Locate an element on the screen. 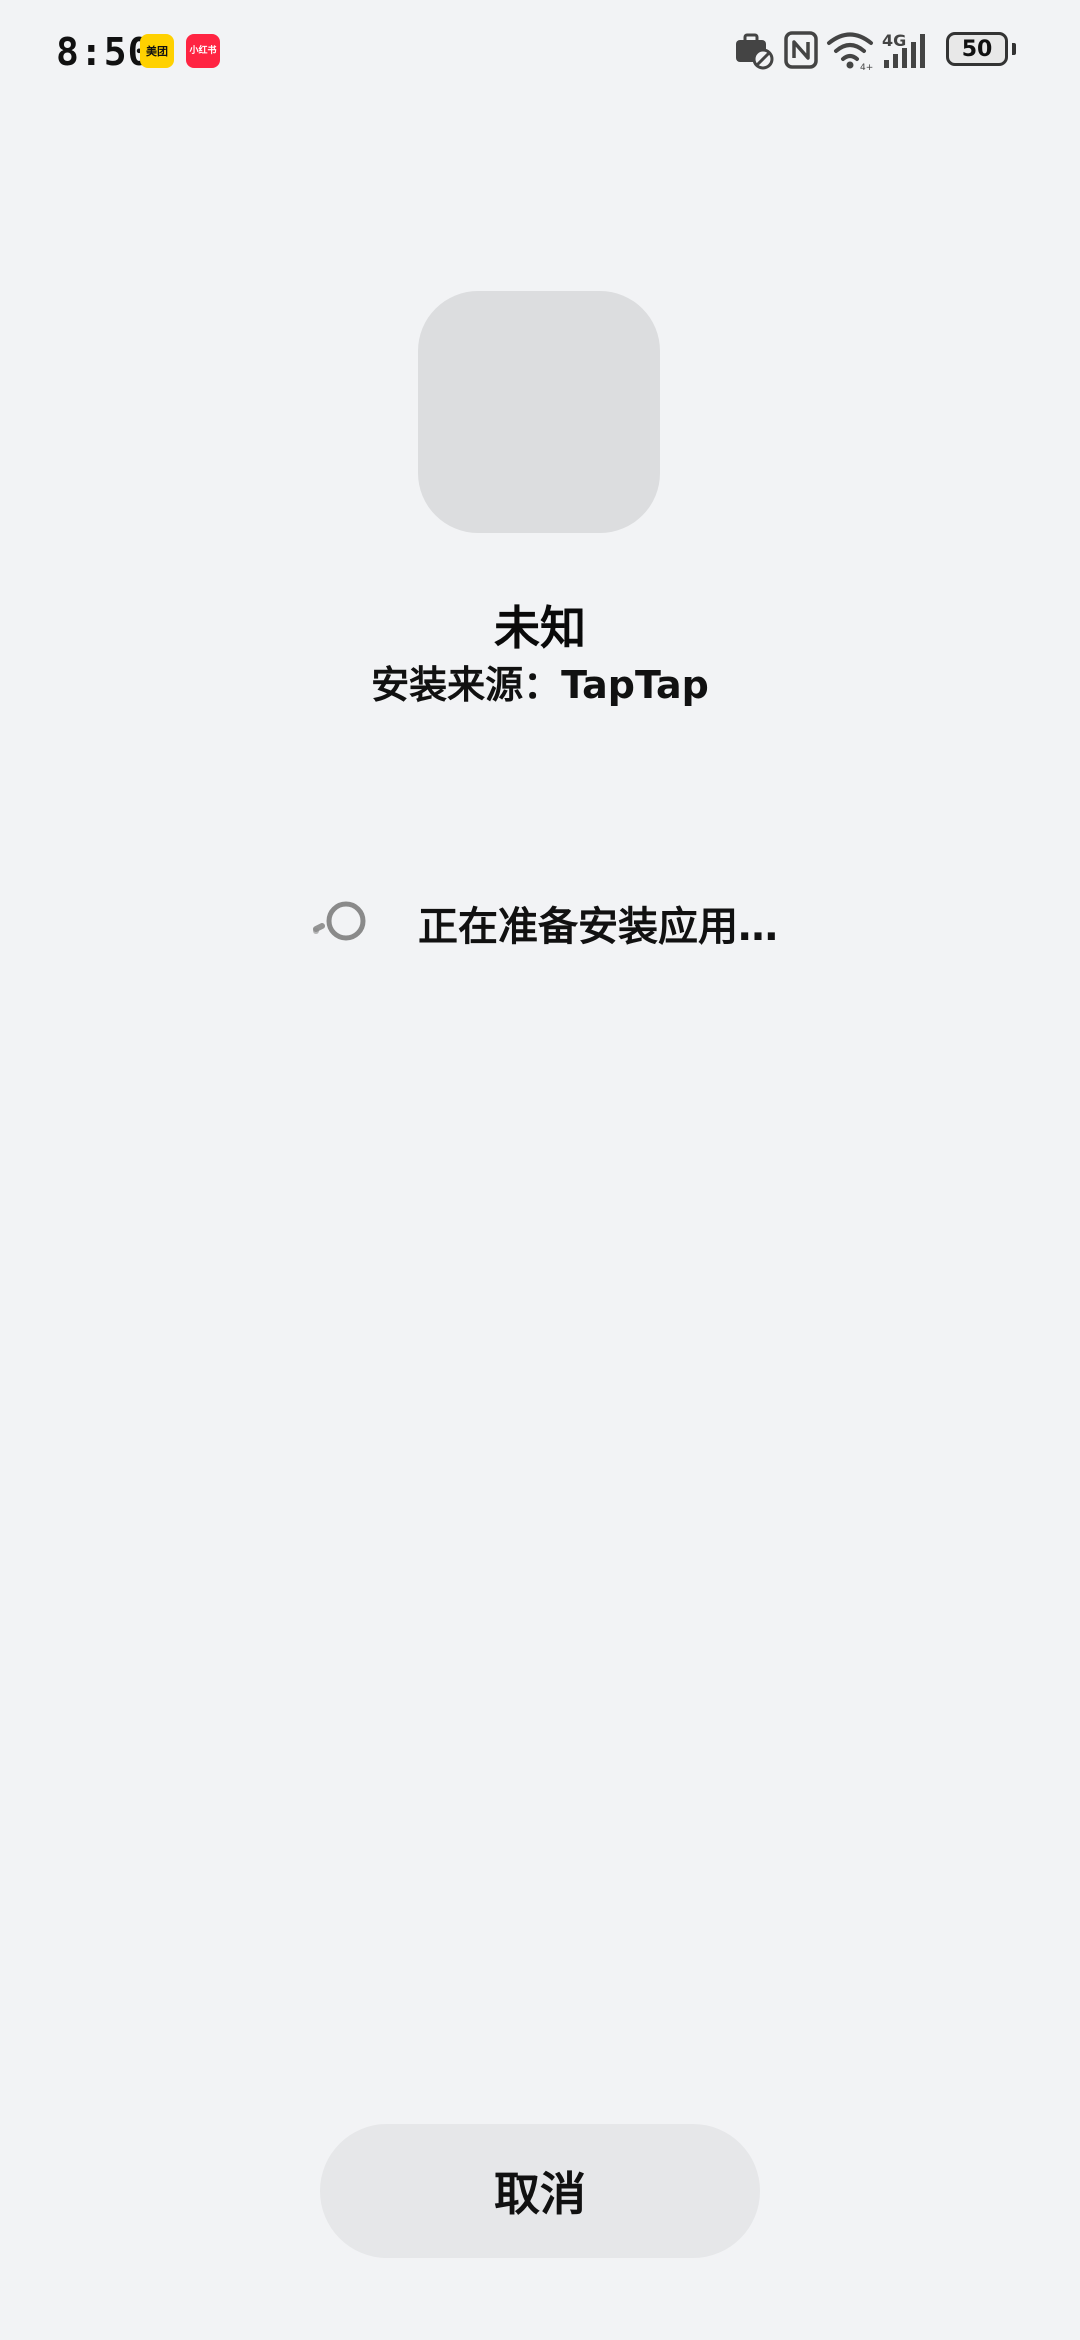 This screenshot has width=1080, height=2340. svg-text: 4G is located at coordinates (894, 40).